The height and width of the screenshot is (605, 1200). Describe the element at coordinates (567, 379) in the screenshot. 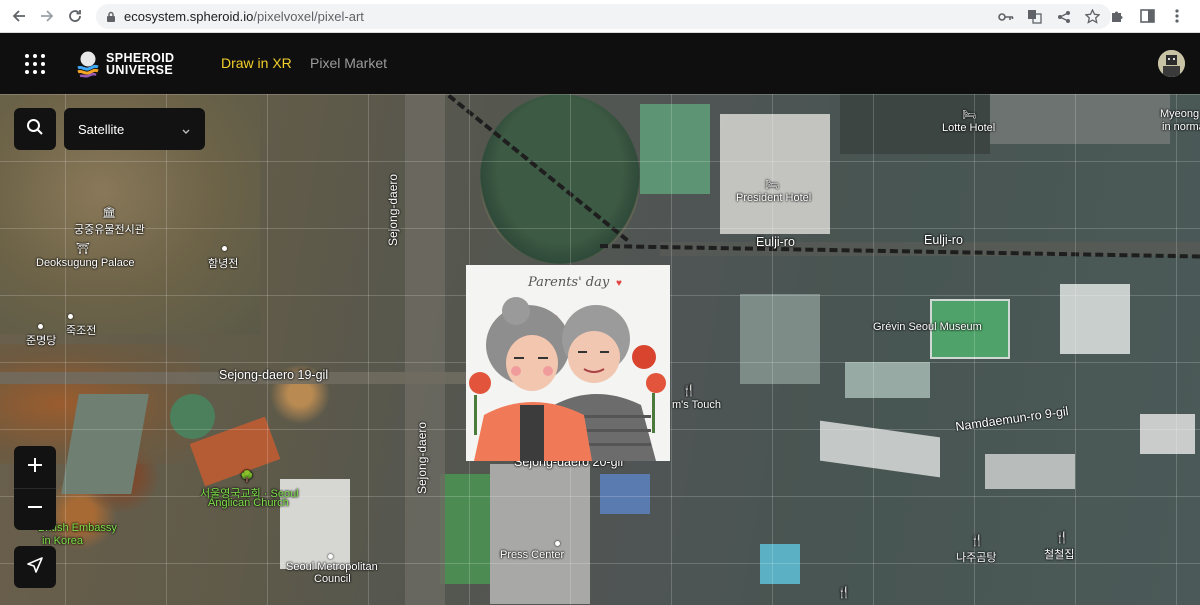

I see `pixel-art-illustration` at that location.